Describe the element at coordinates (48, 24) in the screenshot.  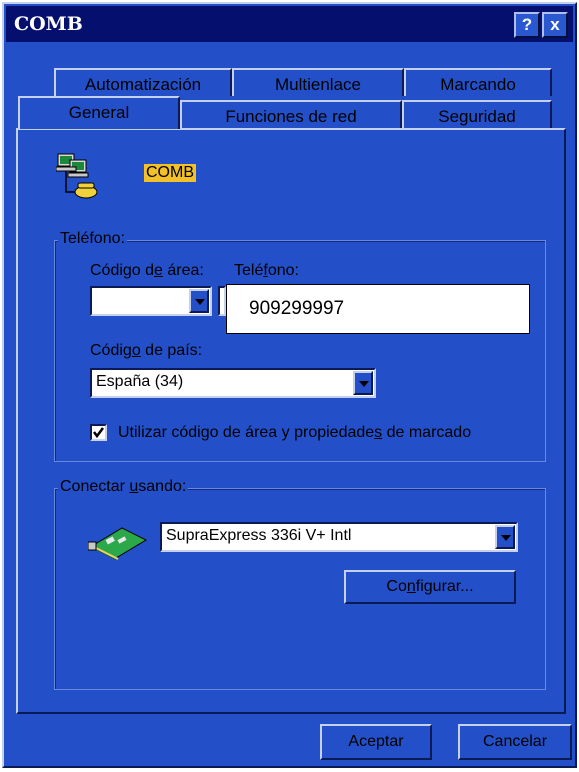
I see `window-title: COMB` at that location.